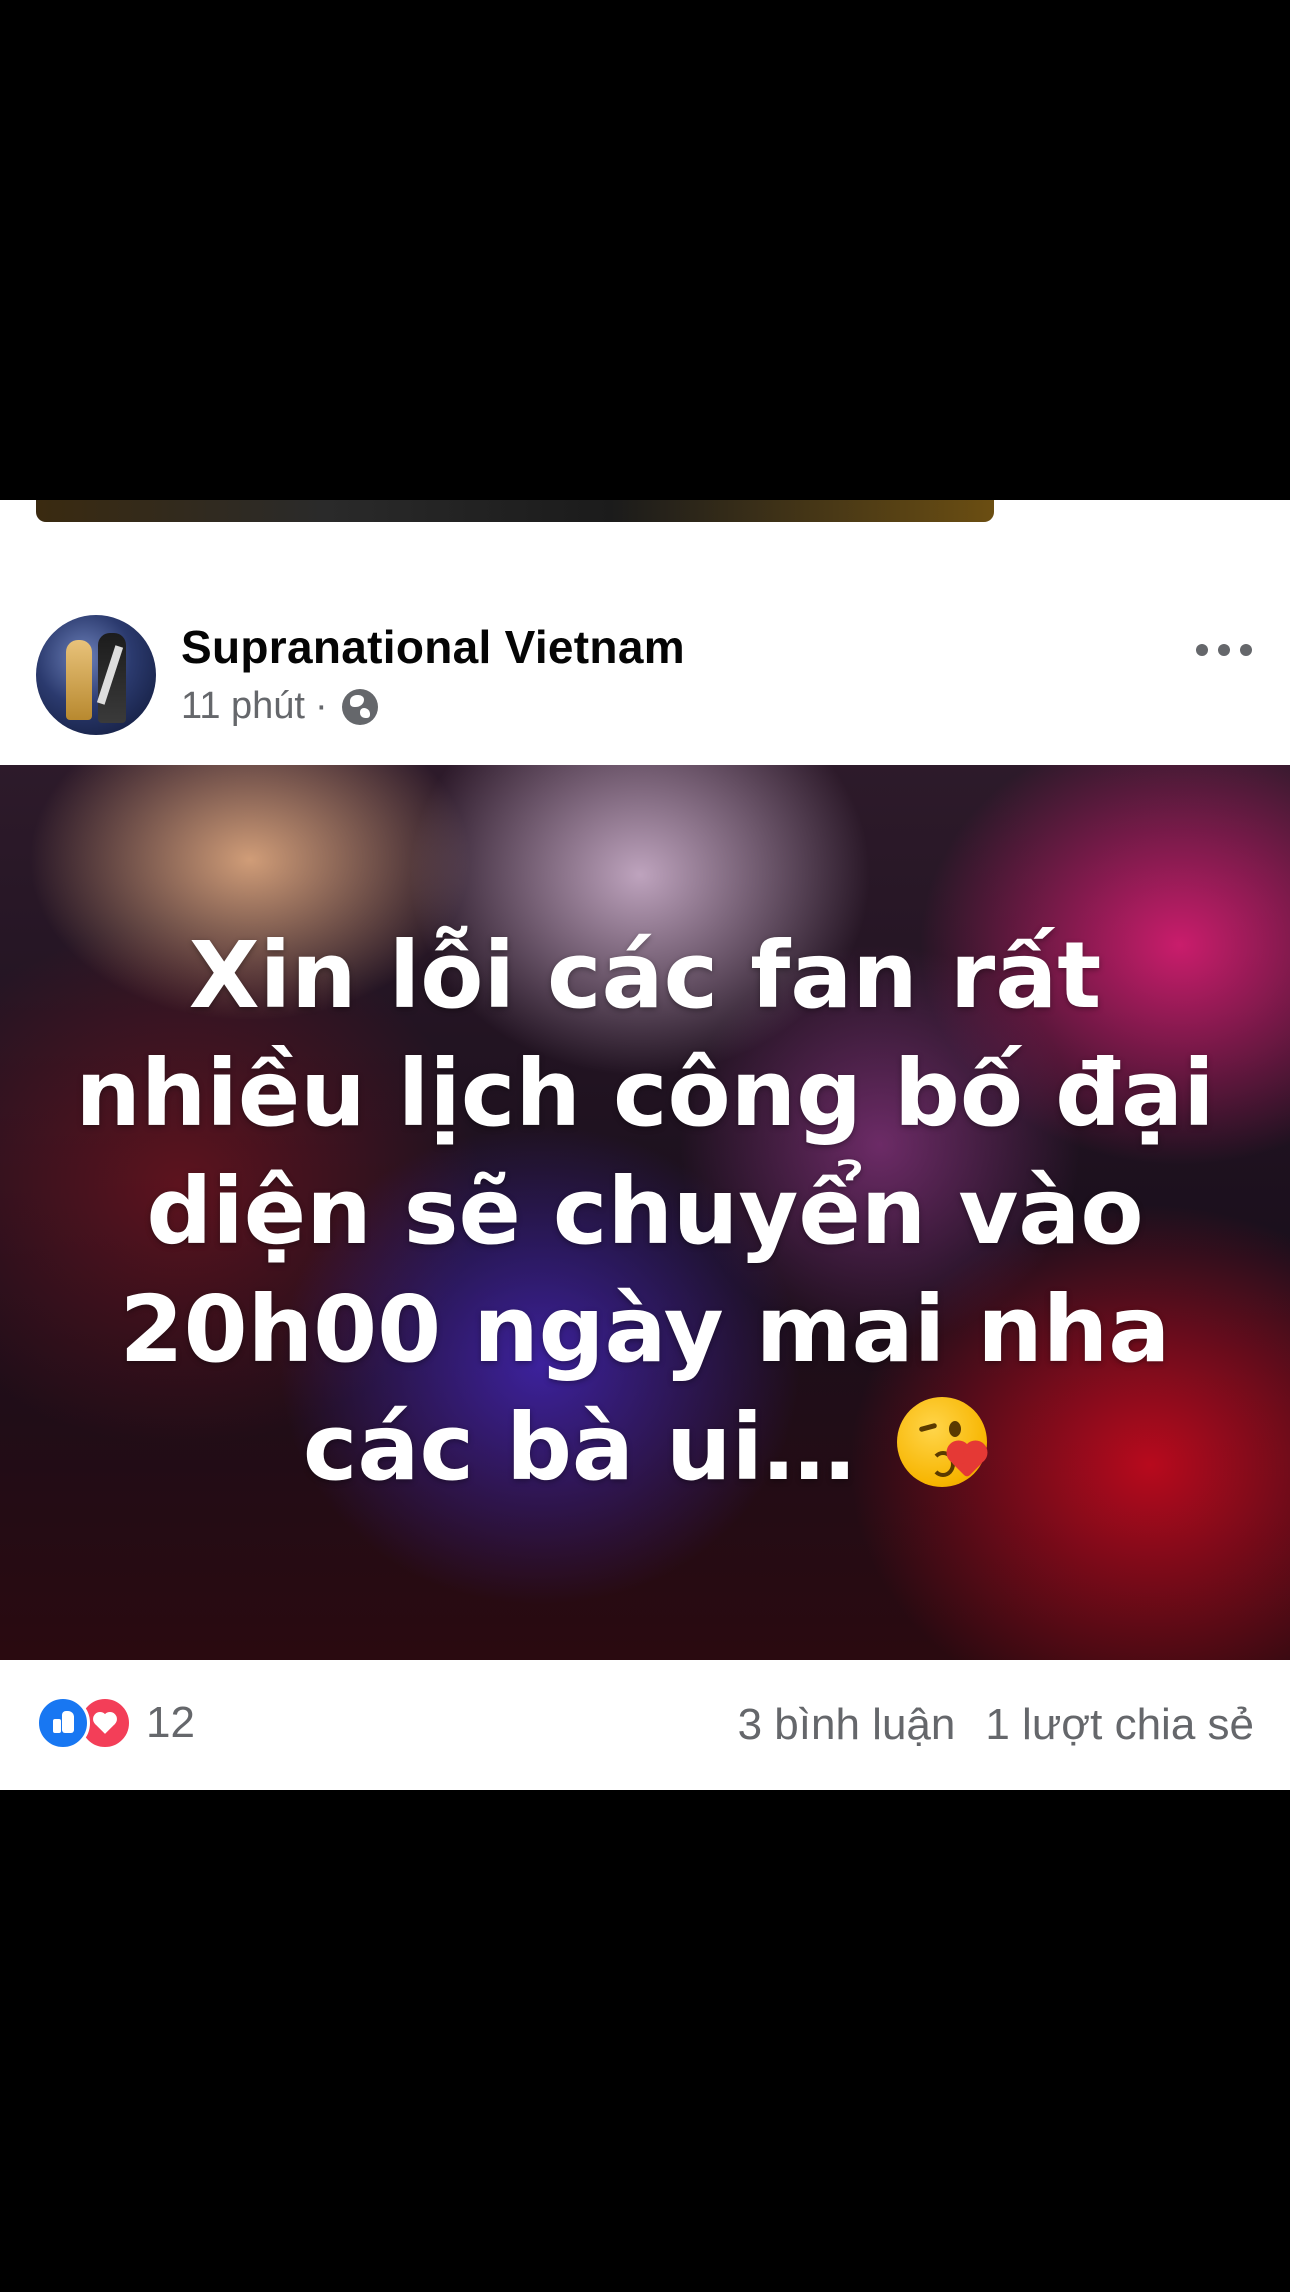  I want to click on avatar-figure, so click(79, 680).